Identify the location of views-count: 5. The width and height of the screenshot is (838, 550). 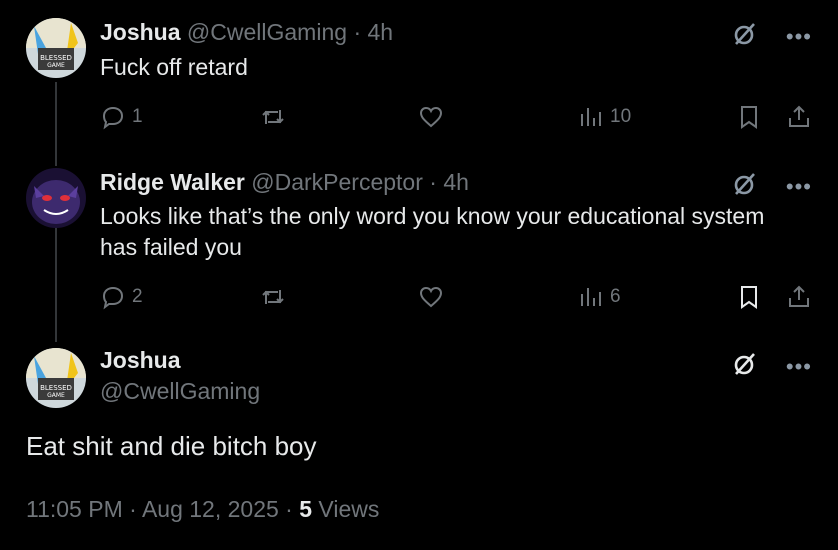
(306, 509).